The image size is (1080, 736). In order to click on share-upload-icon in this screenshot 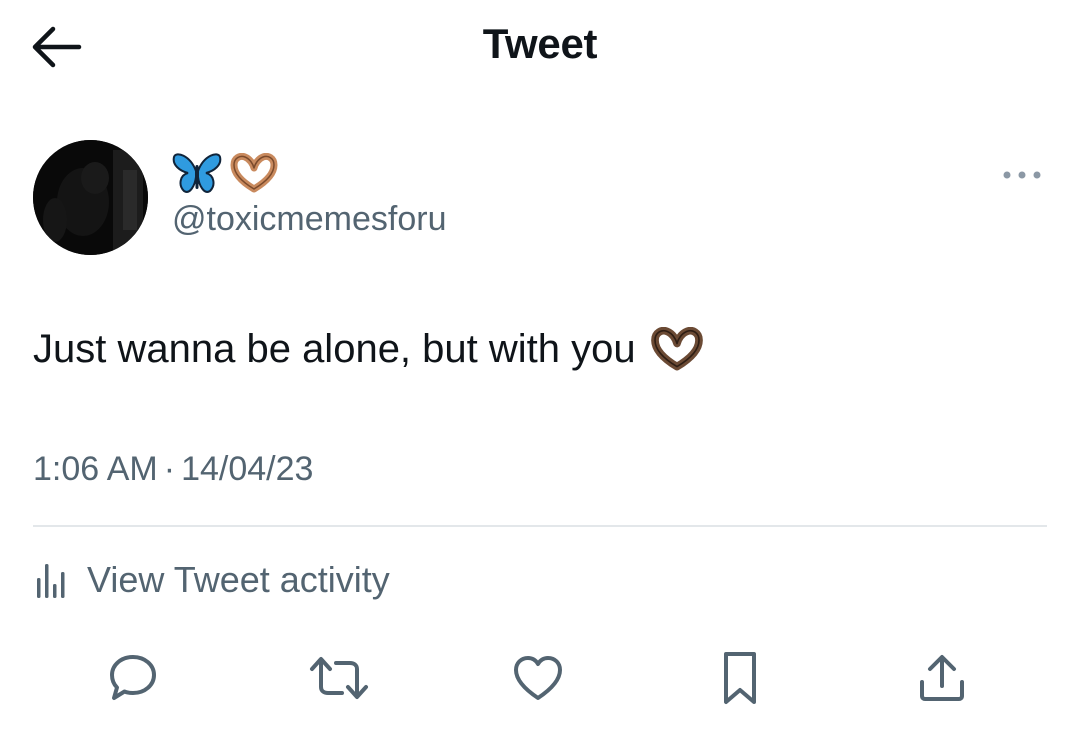, I will do `click(942, 678)`.